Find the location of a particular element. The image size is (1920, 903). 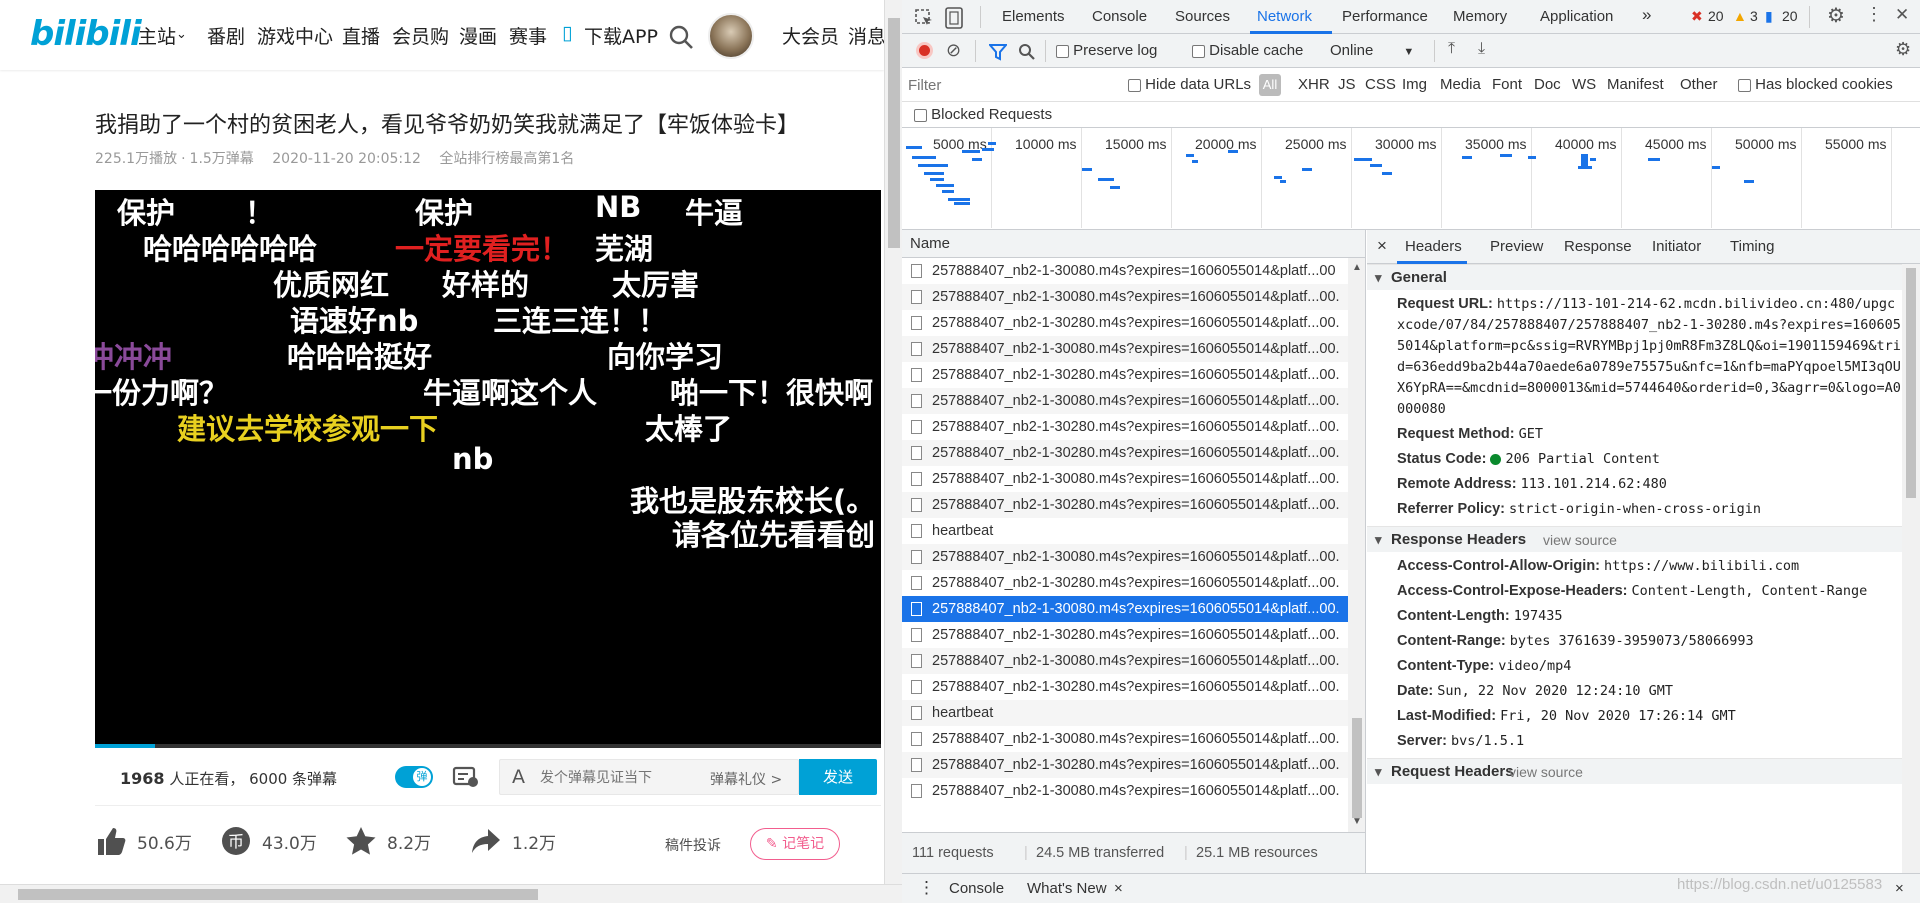

font-style-icon: A is located at coordinates (518, 777).